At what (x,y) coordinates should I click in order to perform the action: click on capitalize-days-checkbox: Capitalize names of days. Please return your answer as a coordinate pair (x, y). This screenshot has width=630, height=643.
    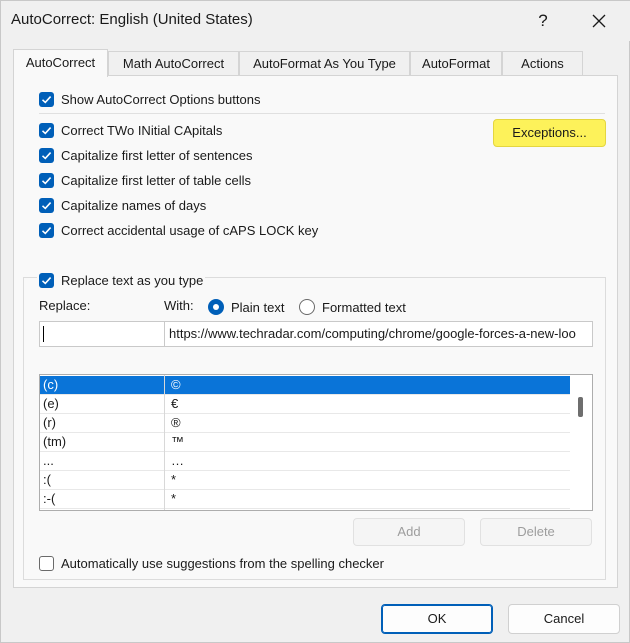
    Looking at the image, I should click on (122, 205).